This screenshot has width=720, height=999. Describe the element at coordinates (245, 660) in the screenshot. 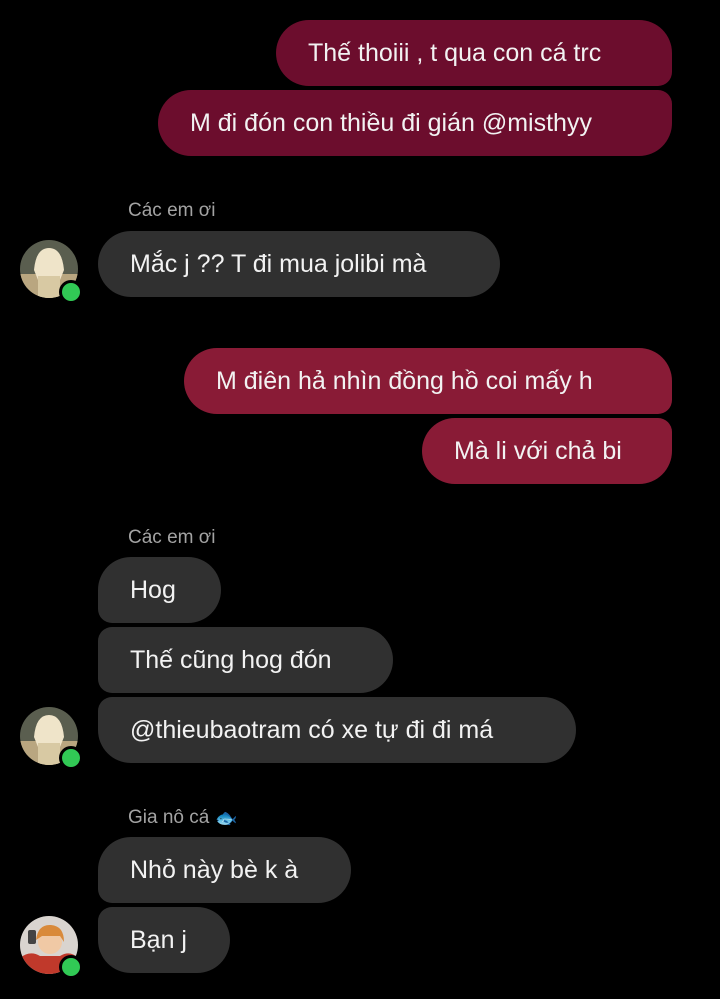

I see `incoming-message: Thế cũng hog đón` at that location.